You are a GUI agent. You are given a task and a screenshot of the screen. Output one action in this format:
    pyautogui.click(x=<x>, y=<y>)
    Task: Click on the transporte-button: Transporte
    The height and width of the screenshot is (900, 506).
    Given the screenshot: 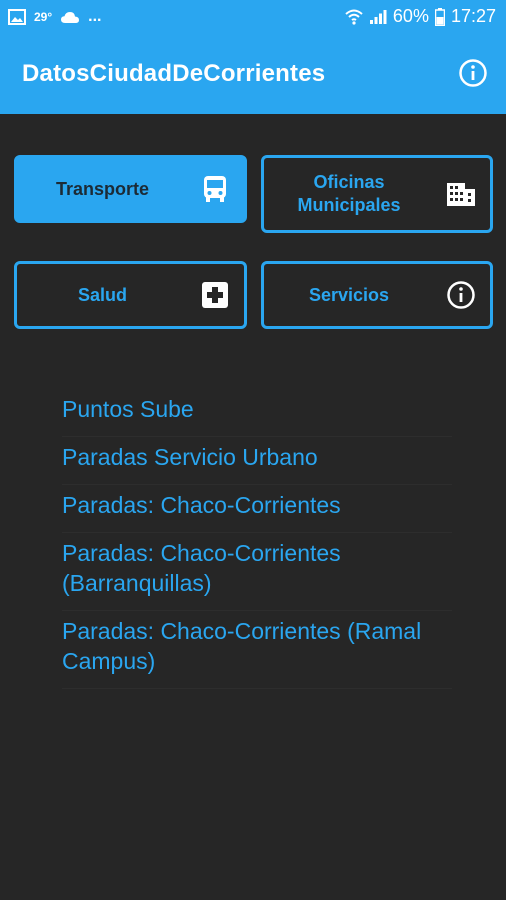 What is the action you would take?
    pyautogui.click(x=130, y=189)
    